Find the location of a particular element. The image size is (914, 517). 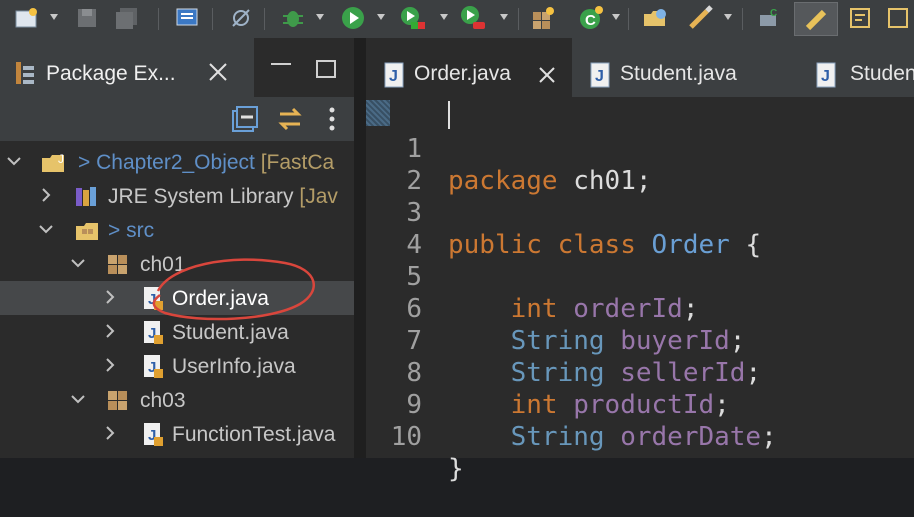

save-icon is located at coordinates (87, 18).